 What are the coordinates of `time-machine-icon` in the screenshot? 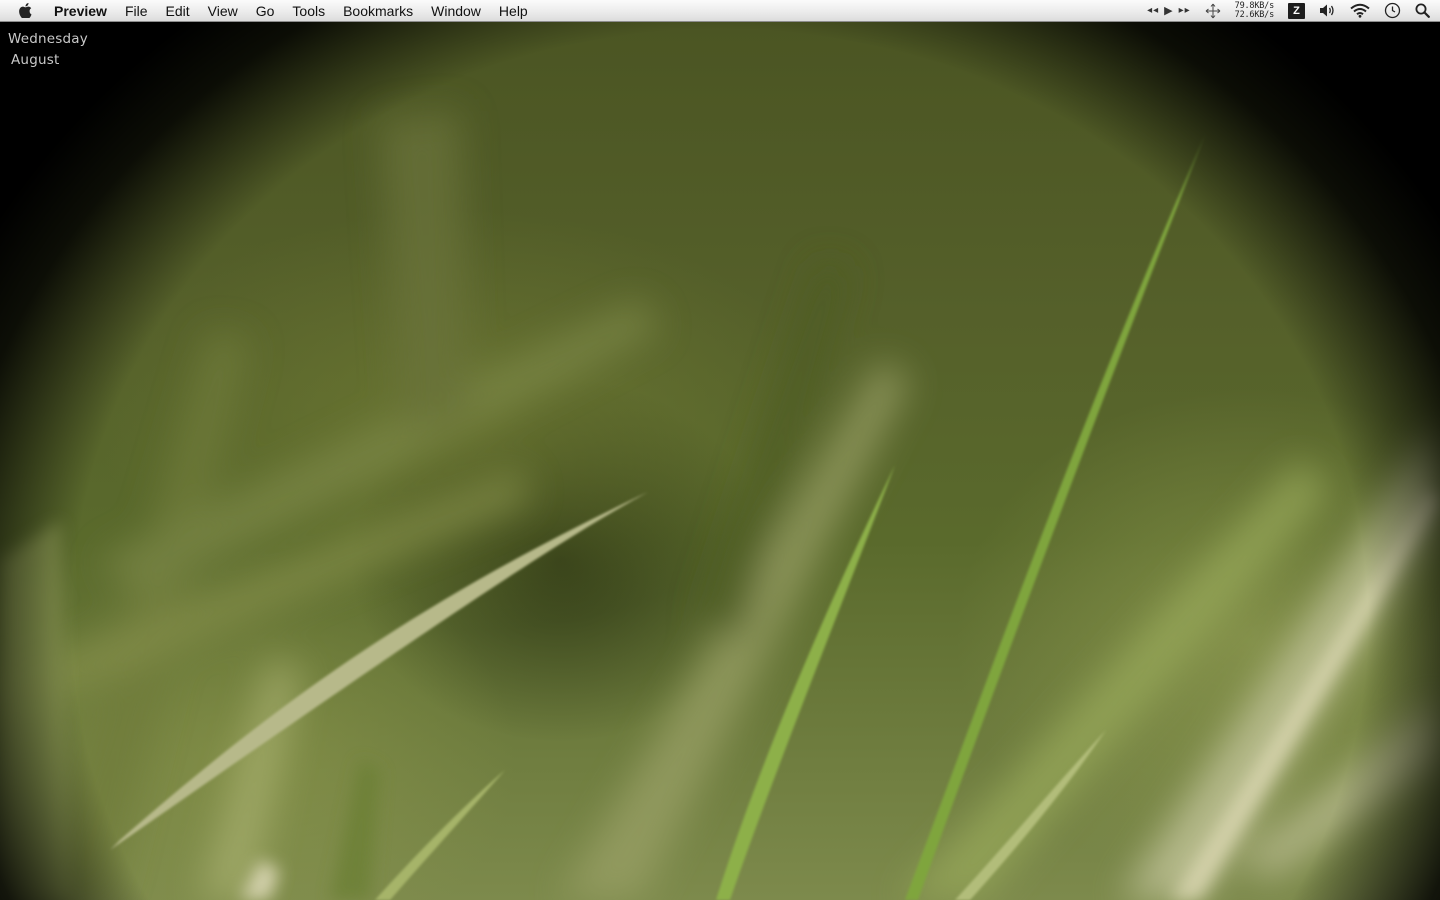 It's located at (1392, 11).